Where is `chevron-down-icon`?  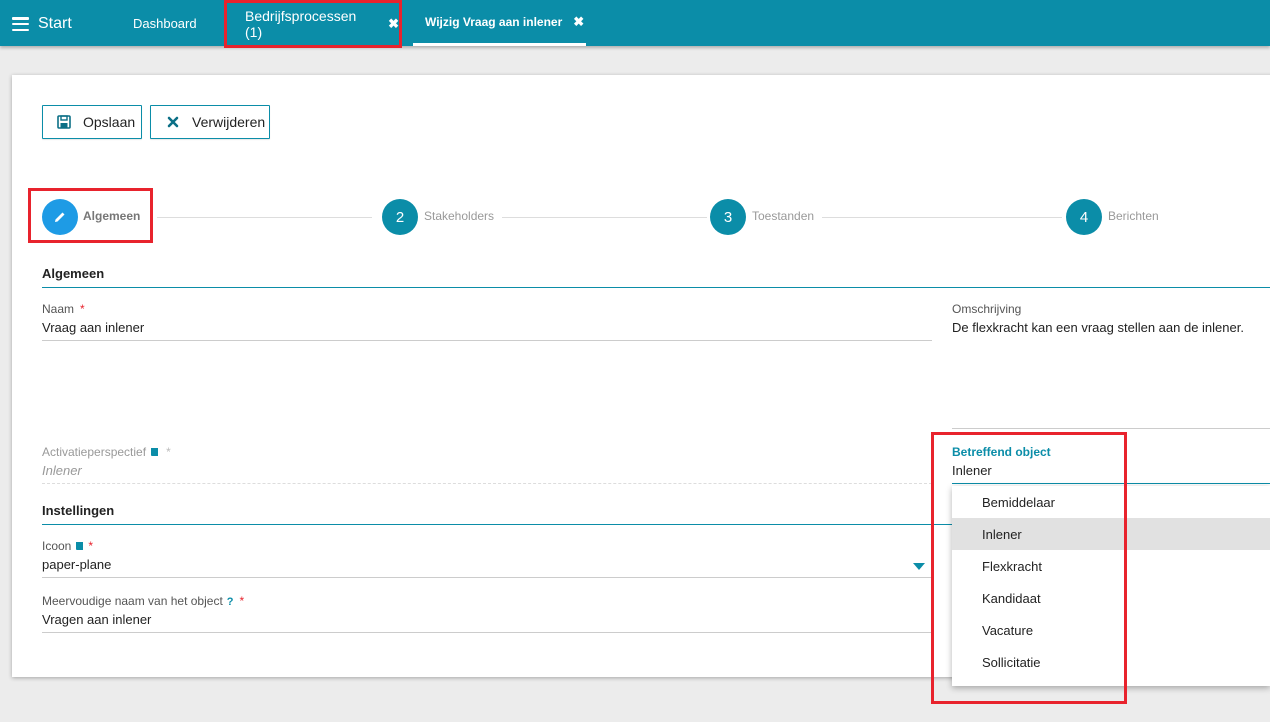
chevron-down-icon is located at coordinates (919, 566).